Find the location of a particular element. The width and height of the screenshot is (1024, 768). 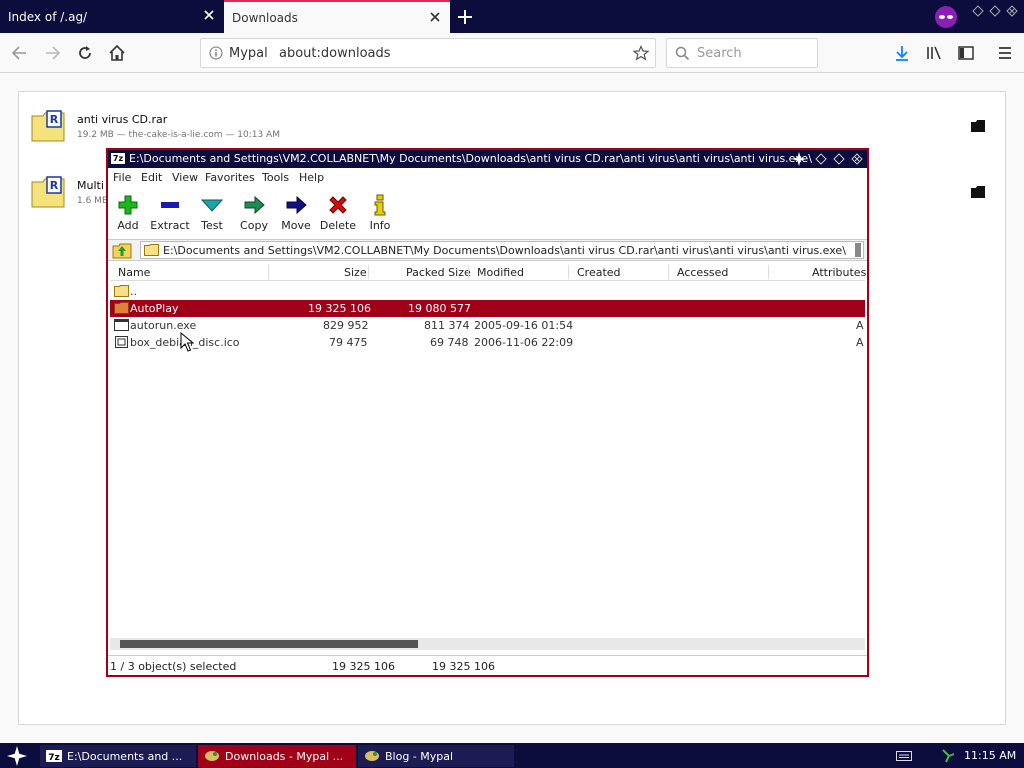

mouse-cursor-icon is located at coordinates (187, 342).